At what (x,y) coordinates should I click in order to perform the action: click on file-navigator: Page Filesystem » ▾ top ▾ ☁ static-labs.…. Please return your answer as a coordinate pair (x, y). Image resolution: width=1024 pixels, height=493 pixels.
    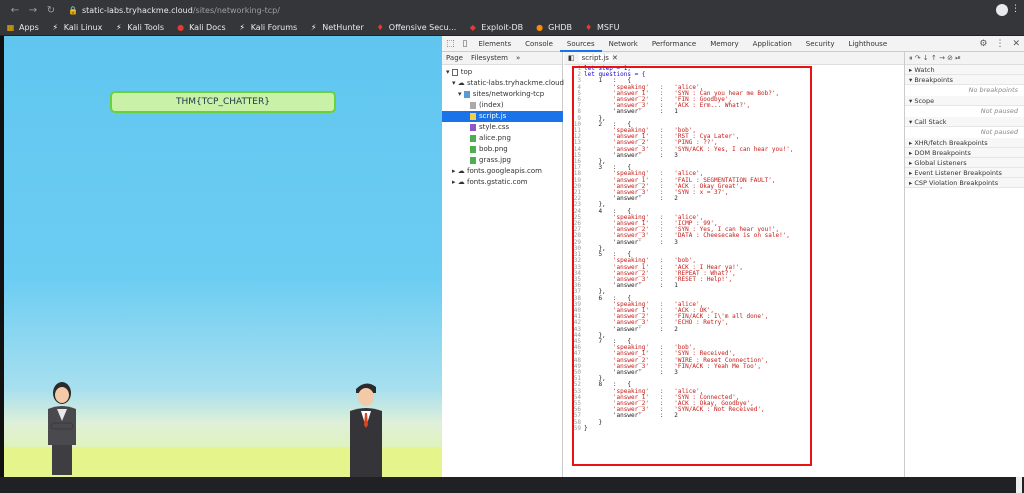
    Looking at the image, I should click on (503, 264).